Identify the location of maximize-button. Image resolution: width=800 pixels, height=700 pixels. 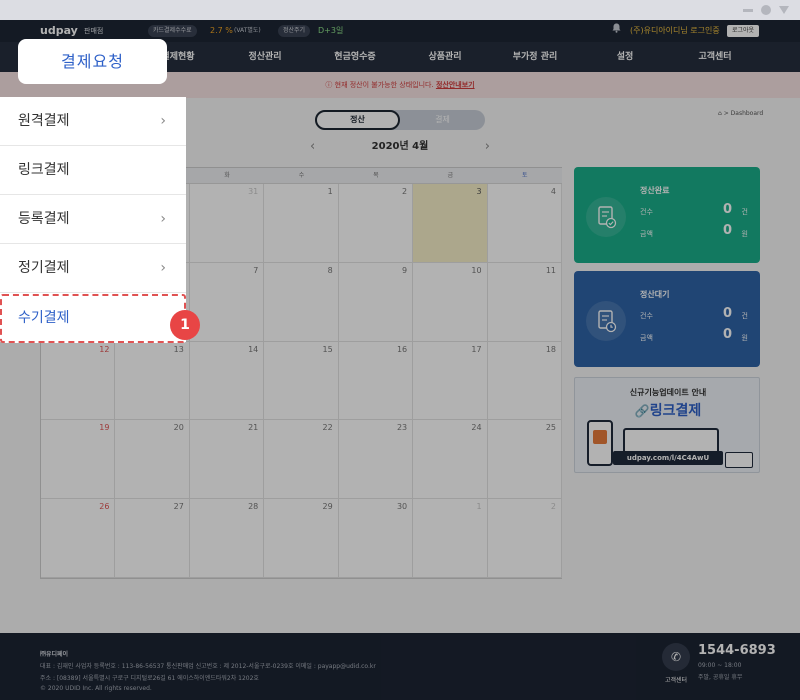
(766, 10).